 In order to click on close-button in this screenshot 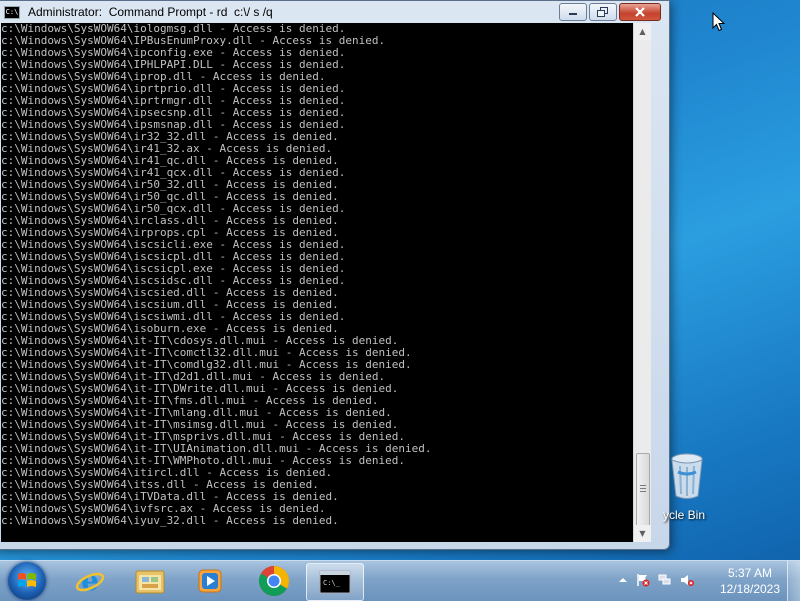, I will do `click(640, 12)`.